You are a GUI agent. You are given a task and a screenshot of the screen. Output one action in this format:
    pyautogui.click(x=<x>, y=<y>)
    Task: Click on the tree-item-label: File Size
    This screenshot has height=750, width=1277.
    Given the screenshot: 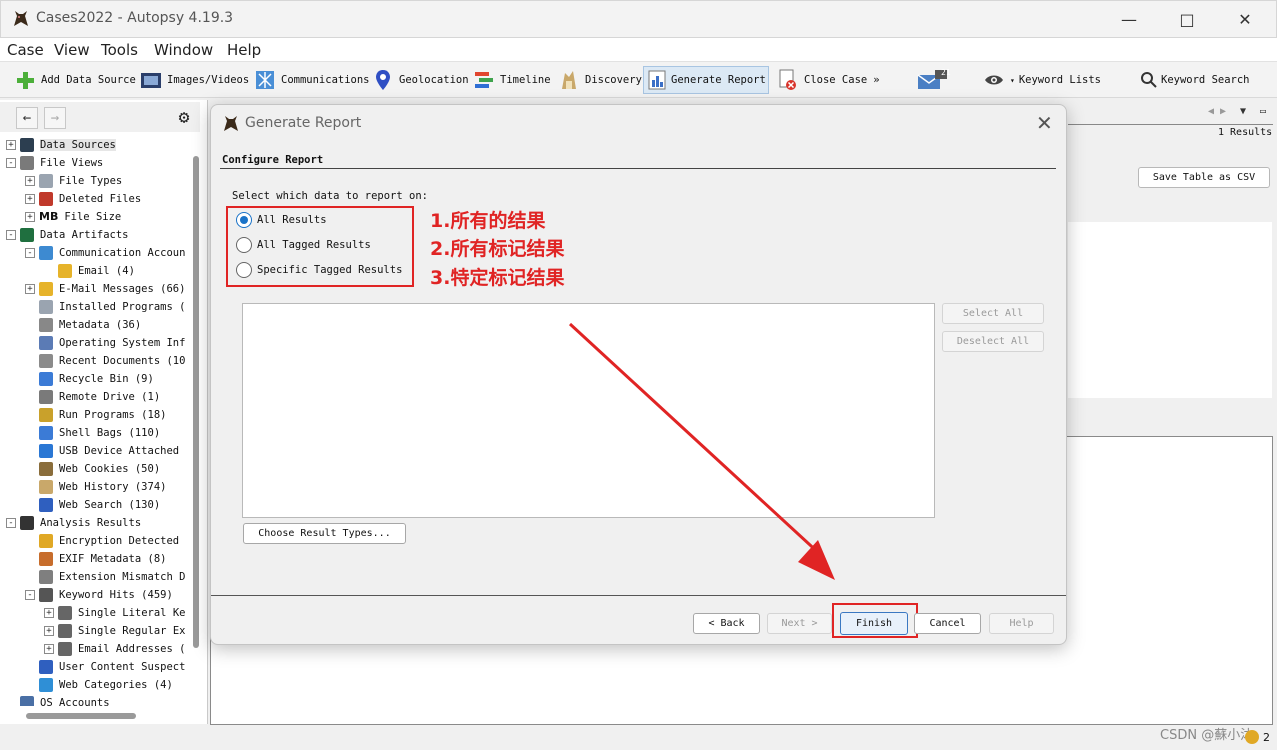 What is the action you would take?
    pyautogui.click(x=93, y=217)
    